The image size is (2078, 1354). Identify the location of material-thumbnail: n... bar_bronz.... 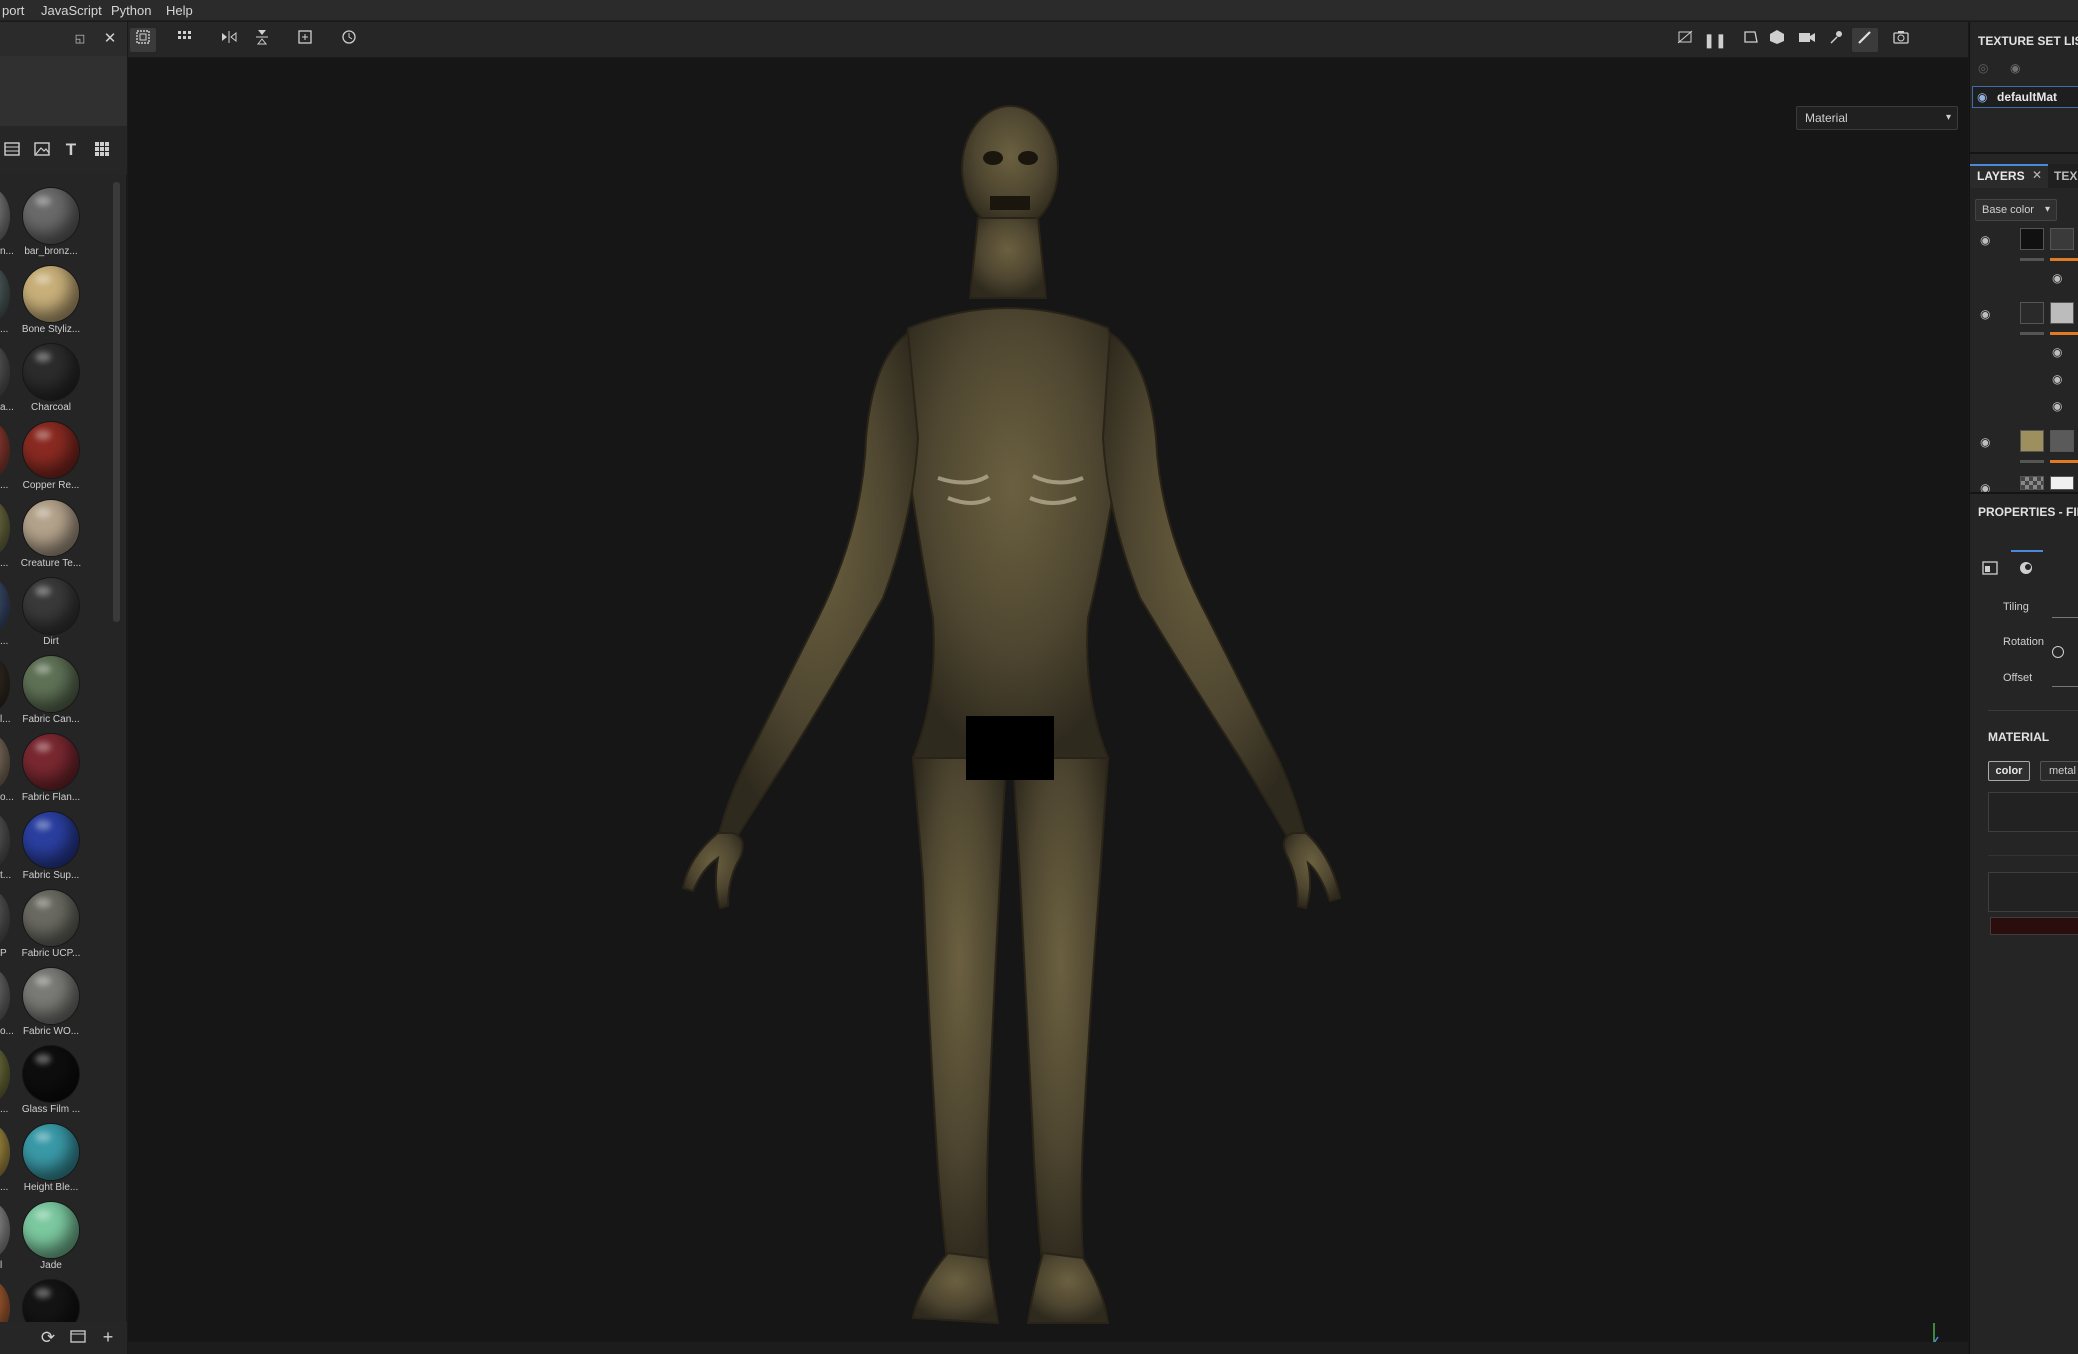
(59, 223).